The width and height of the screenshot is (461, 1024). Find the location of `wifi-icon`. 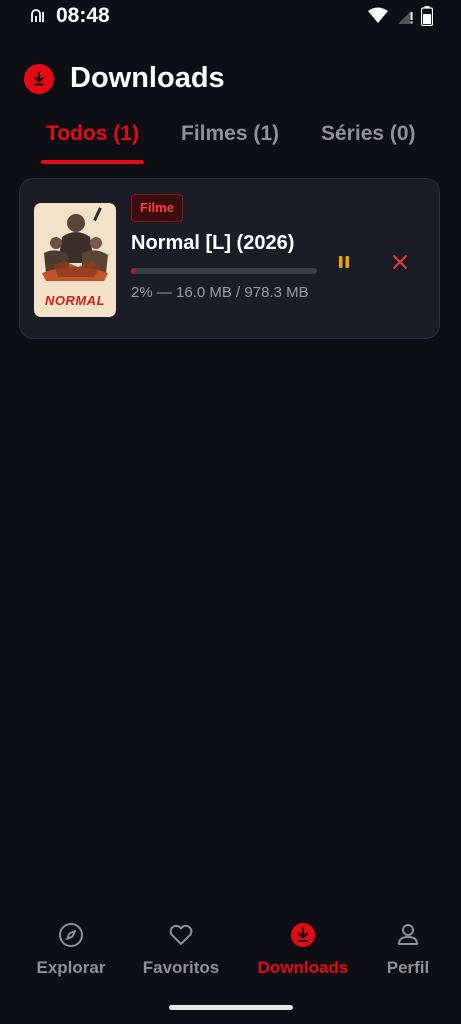

wifi-icon is located at coordinates (378, 18).